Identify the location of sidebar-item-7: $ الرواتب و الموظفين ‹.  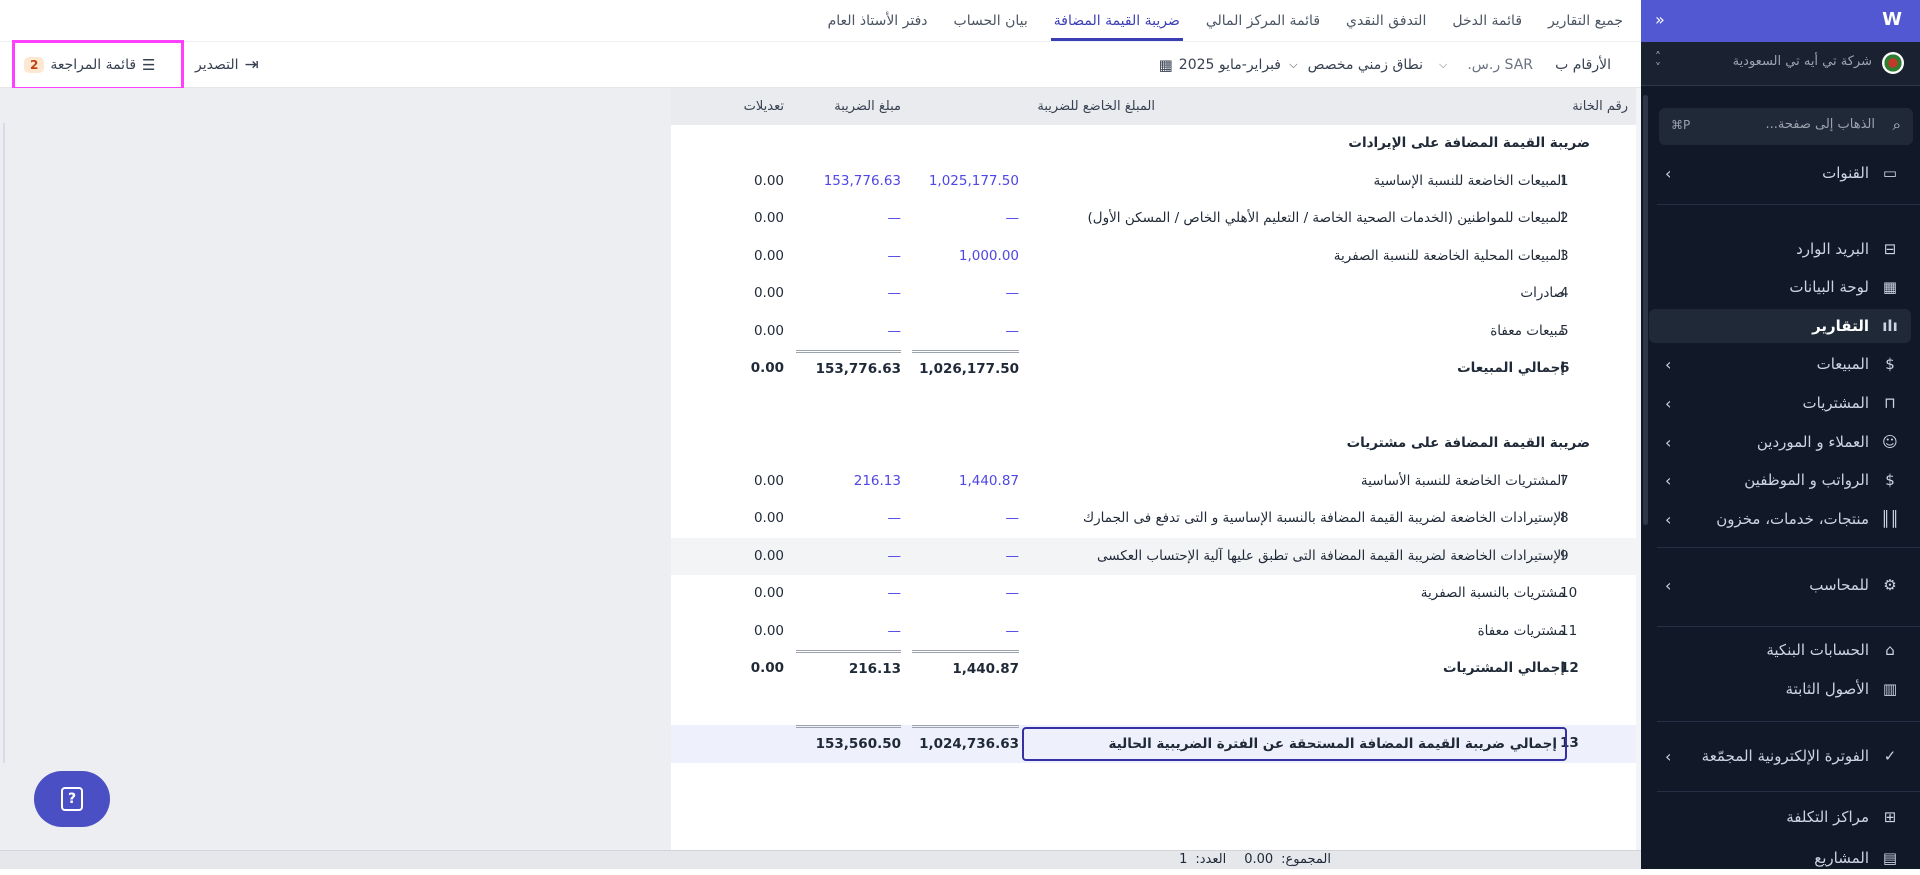
(1780, 480).